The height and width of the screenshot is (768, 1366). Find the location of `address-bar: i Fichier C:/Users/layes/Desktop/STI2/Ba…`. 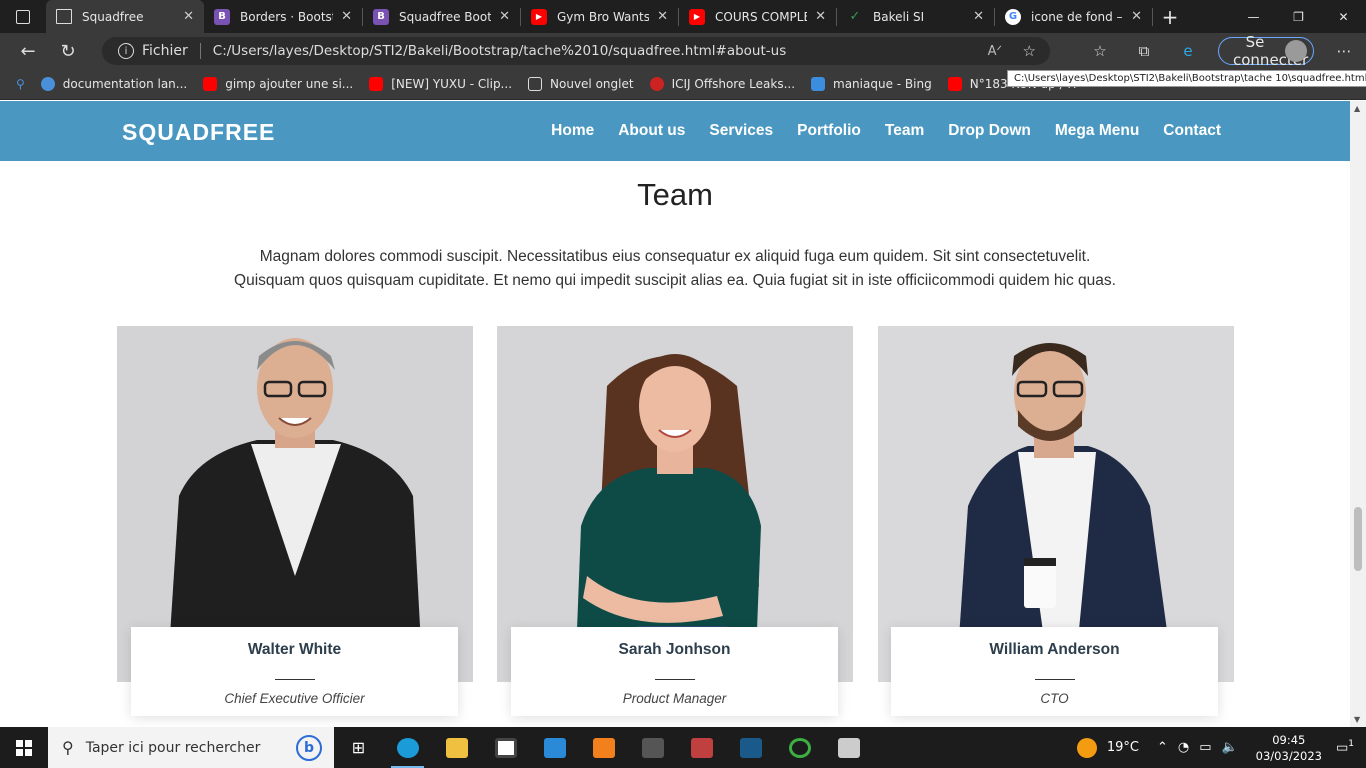

address-bar: i Fichier C:/Users/layes/Desktop/STI2/Ba… is located at coordinates (576, 51).